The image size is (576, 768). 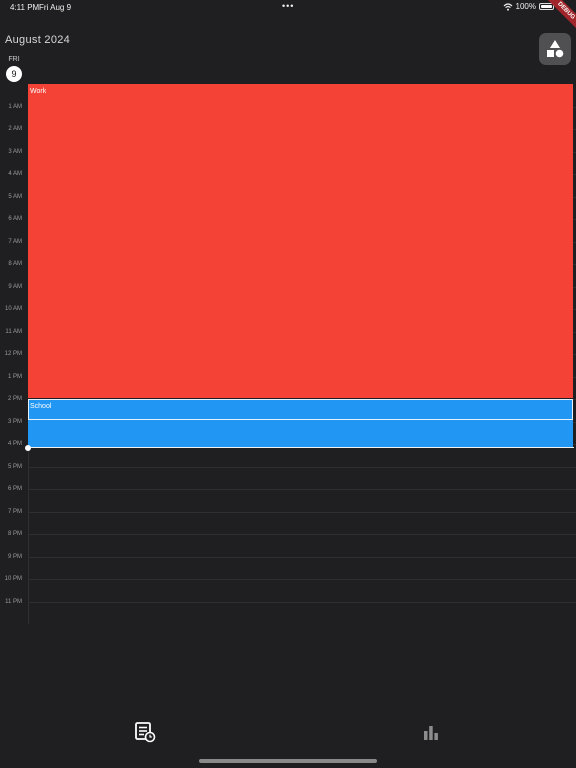 I want to click on home-indicator, so click(x=288, y=761).